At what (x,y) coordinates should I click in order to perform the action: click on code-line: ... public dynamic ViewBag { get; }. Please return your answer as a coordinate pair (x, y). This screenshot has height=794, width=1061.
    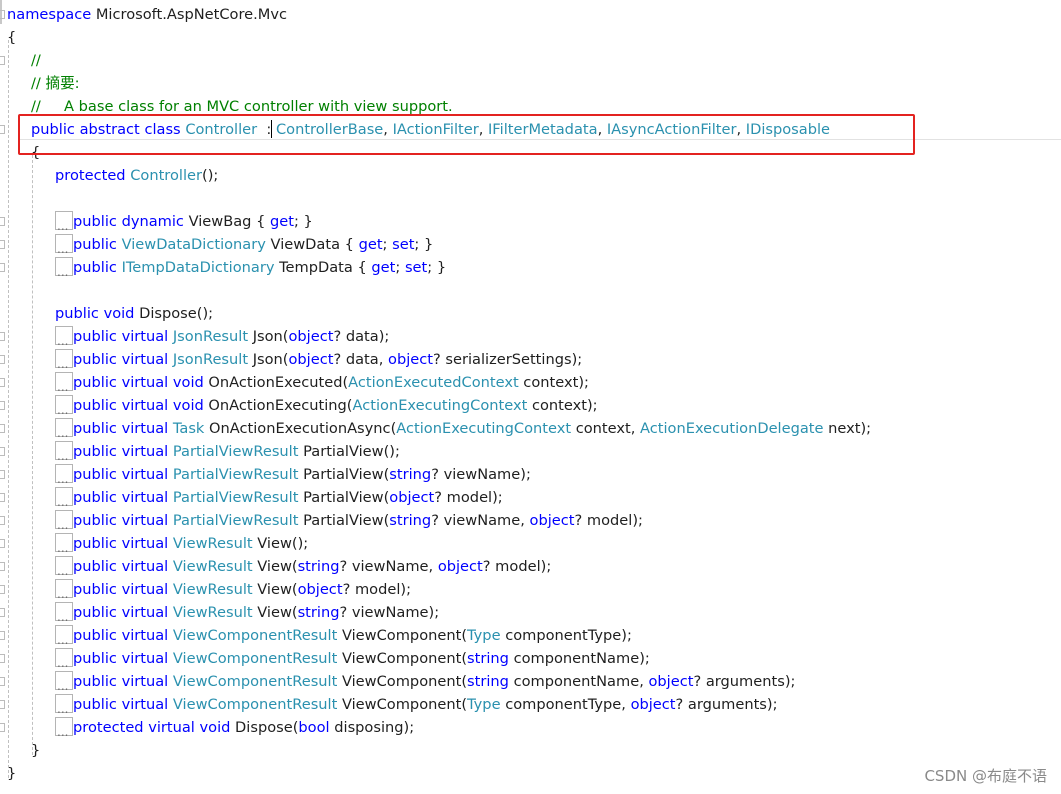
    Looking at the image, I should click on (184, 221).